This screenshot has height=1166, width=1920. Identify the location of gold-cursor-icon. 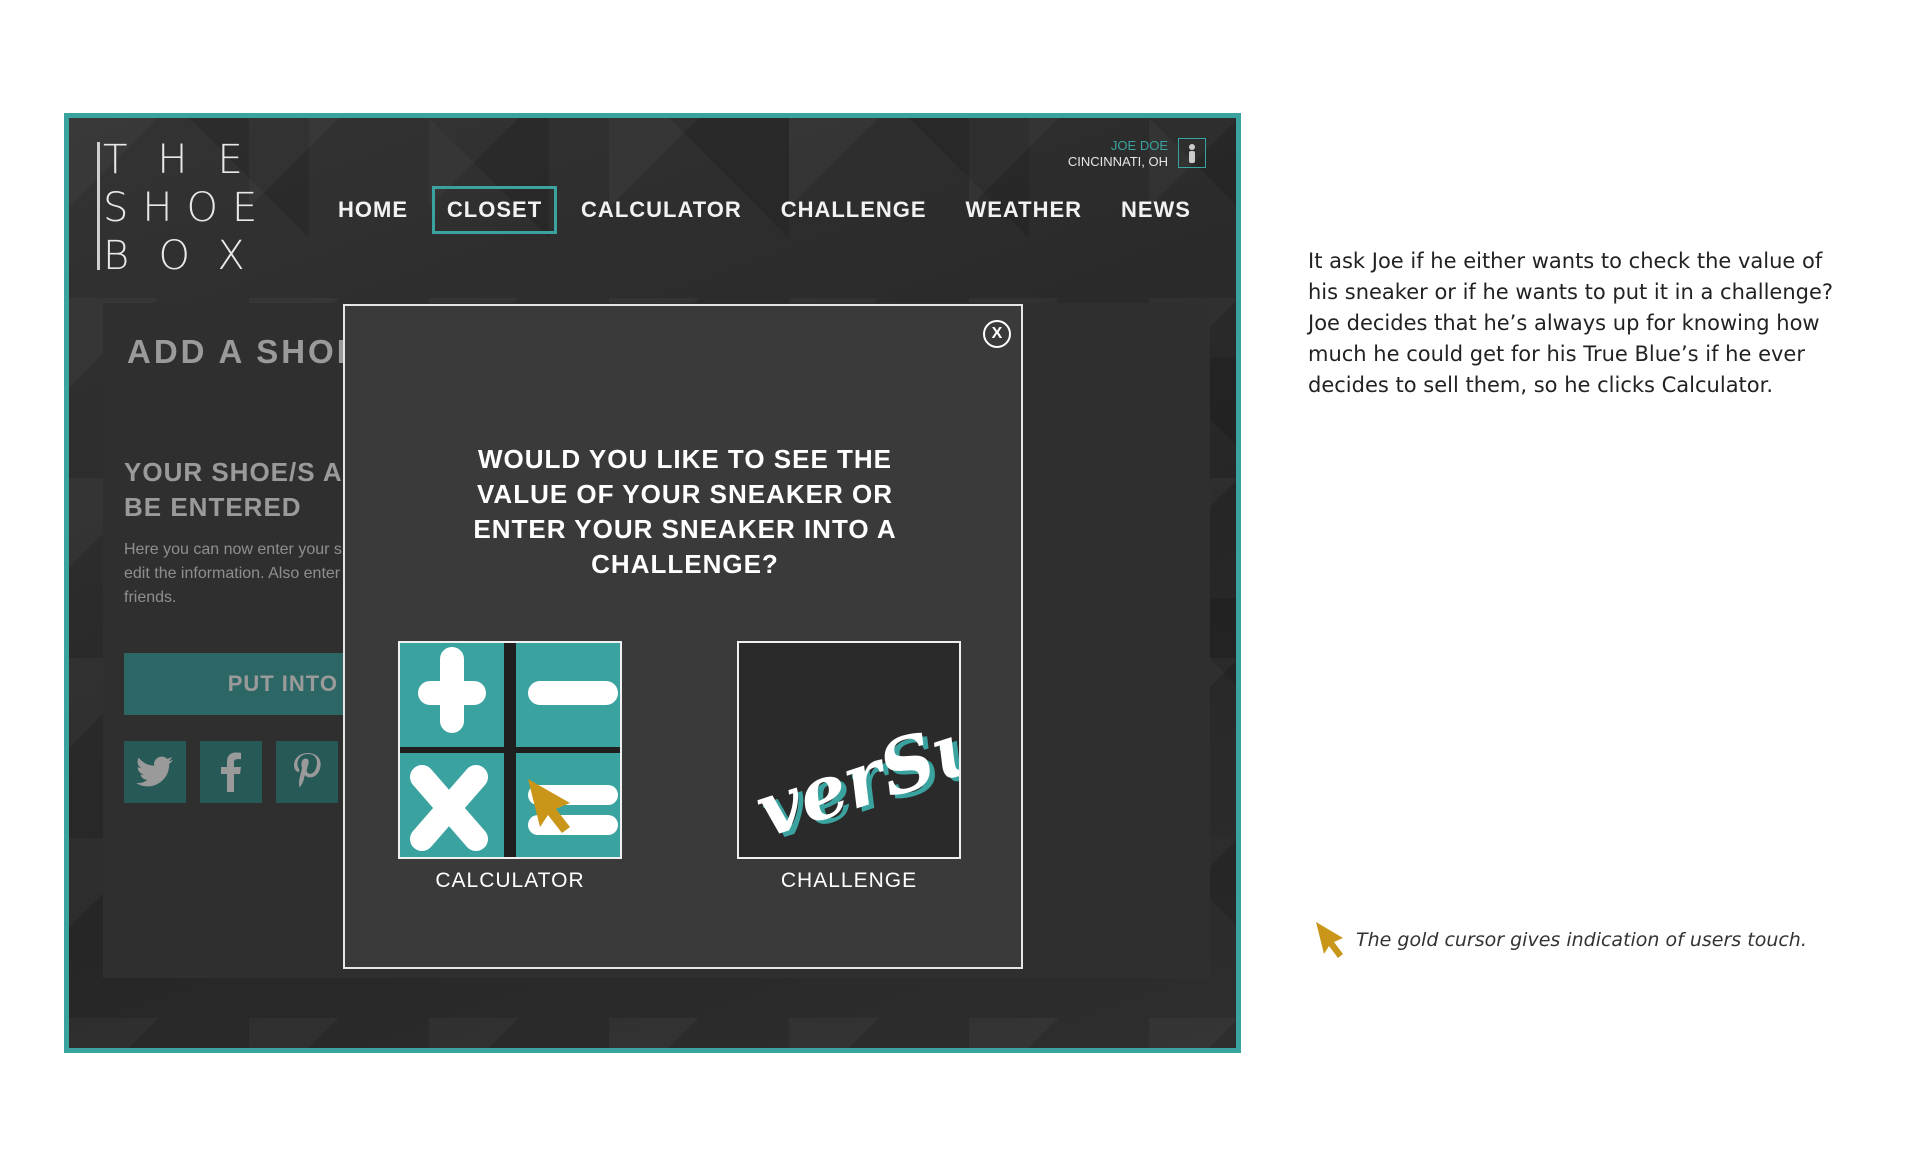
(1329, 940).